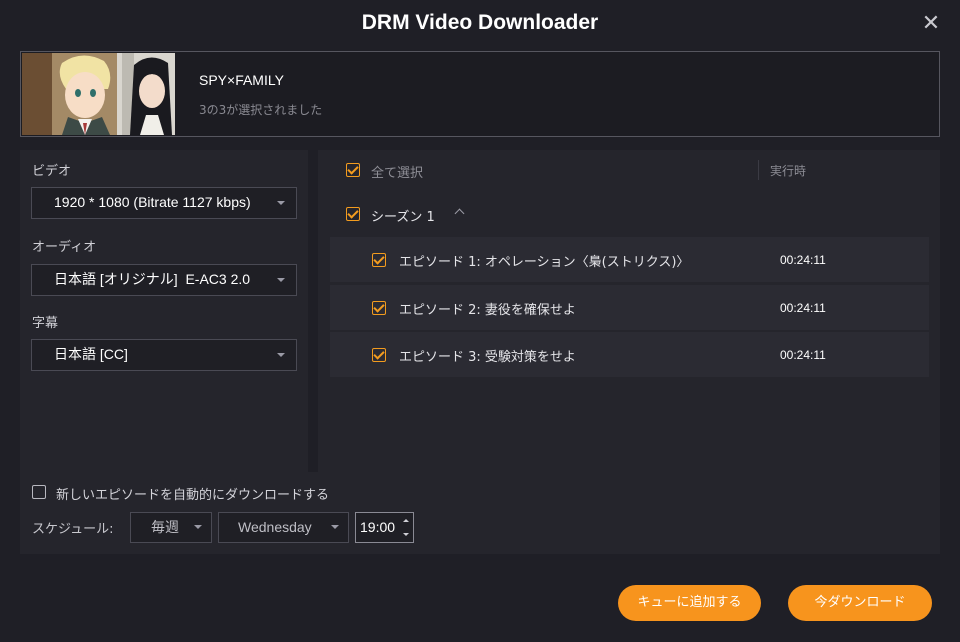 The width and height of the screenshot is (960, 642). I want to click on duration-header: 実行時, so click(788, 171).